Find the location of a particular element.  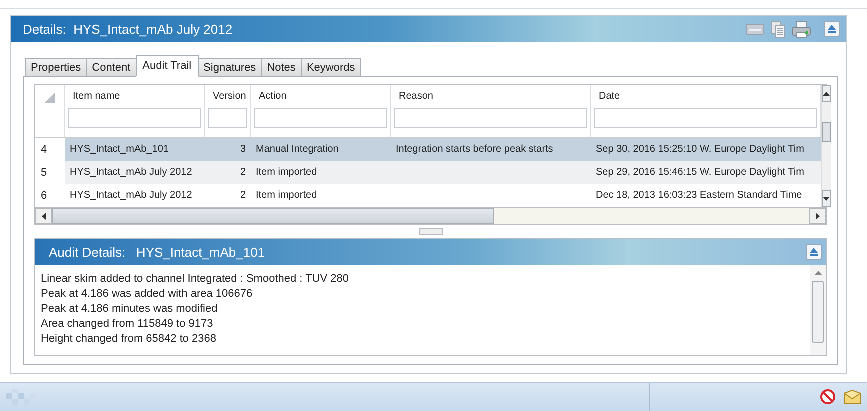

tab: Audit Trail is located at coordinates (167, 66).